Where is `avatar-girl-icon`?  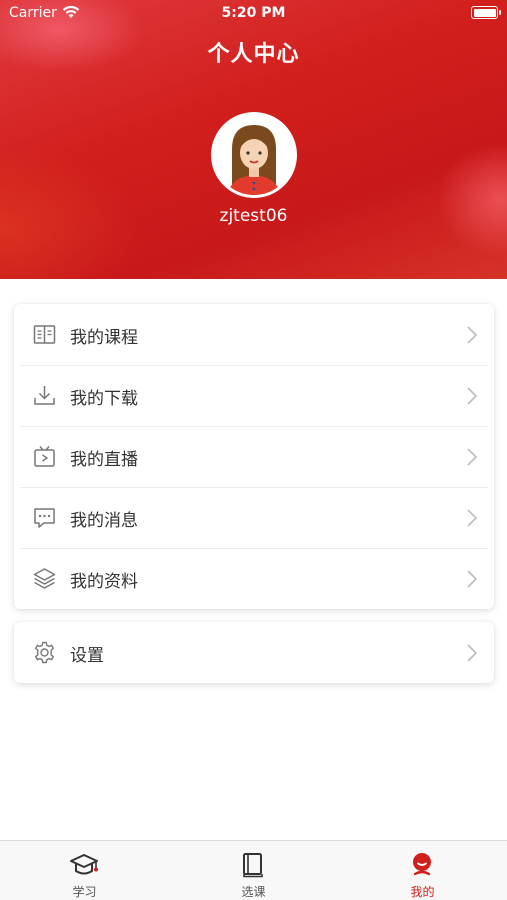 avatar-girl-icon is located at coordinates (254, 155).